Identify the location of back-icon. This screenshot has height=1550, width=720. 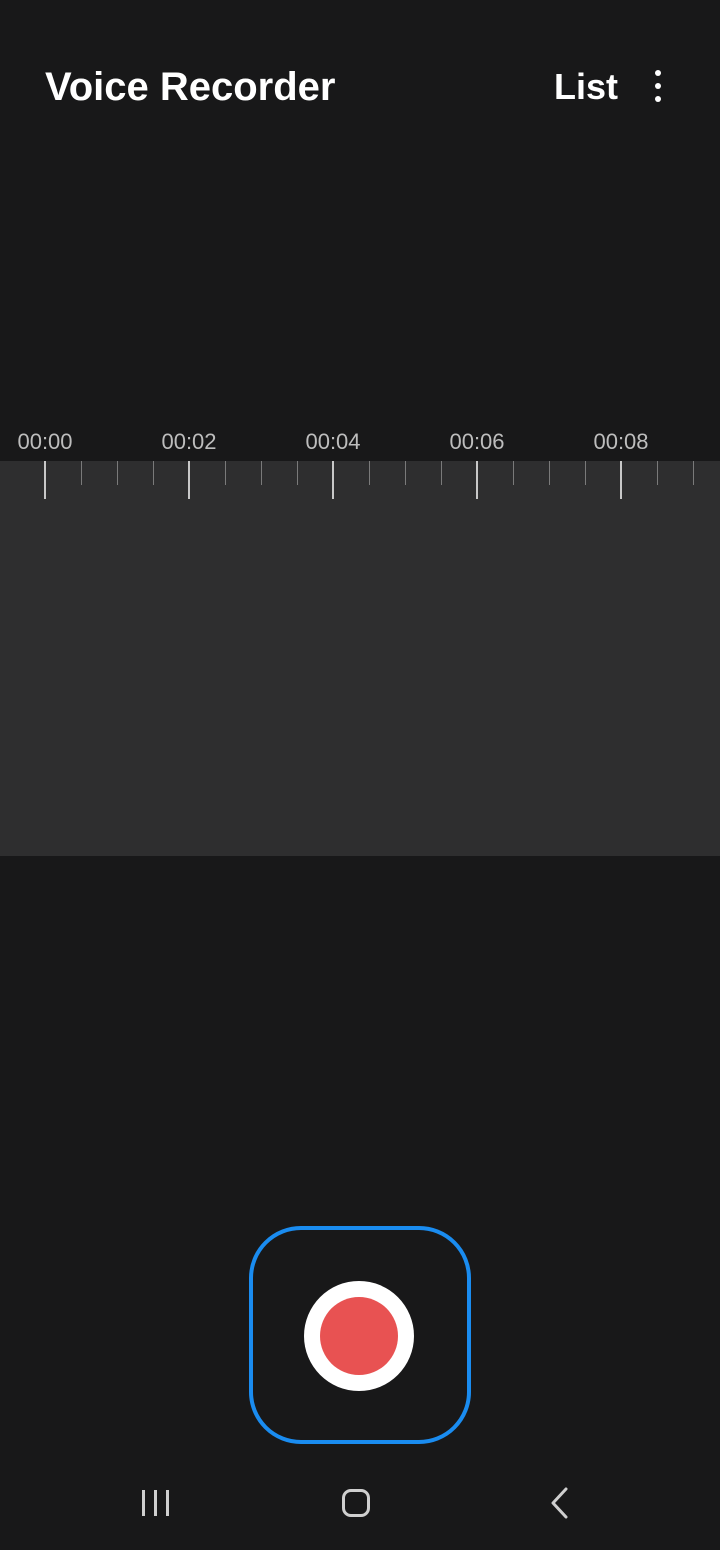
(561, 1503).